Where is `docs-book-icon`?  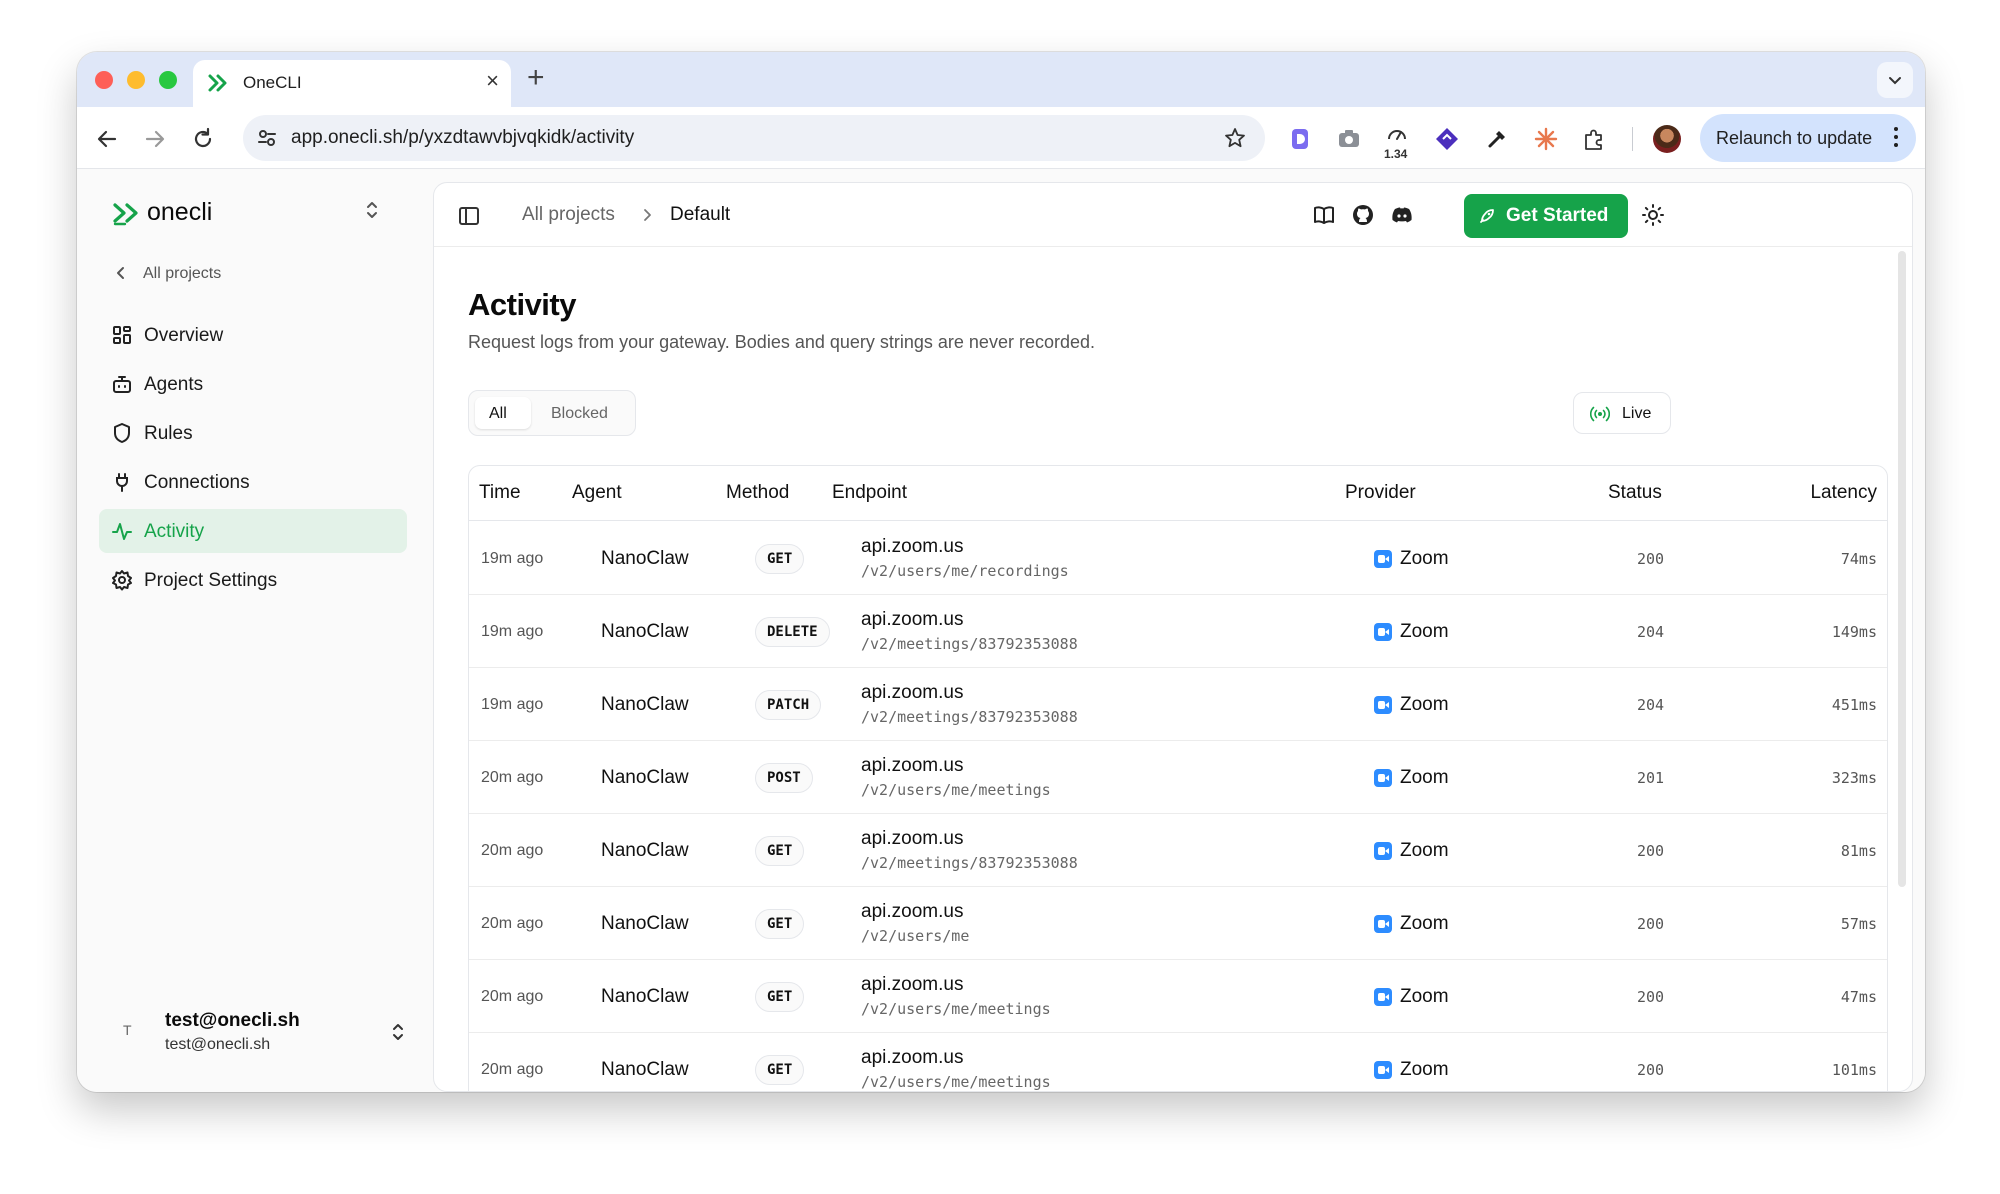 docs-book-icon is located at coordinates (1324, 215).